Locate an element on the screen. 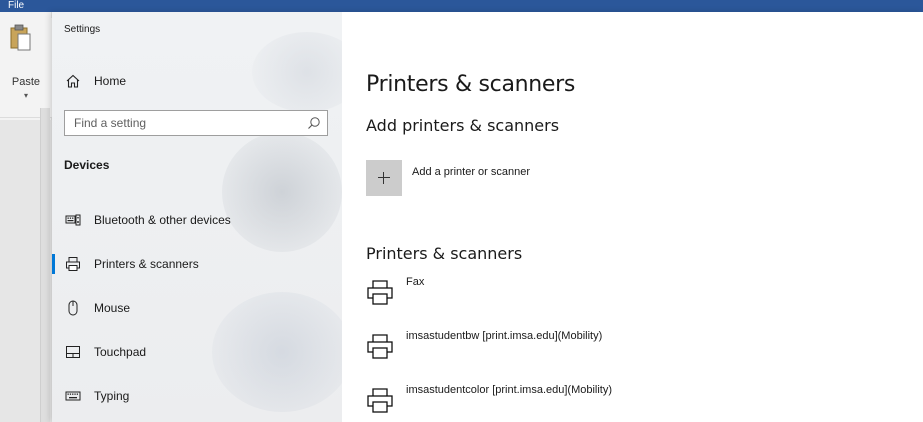  nav-item-typing: Typing is located at coordinates (197, 396).